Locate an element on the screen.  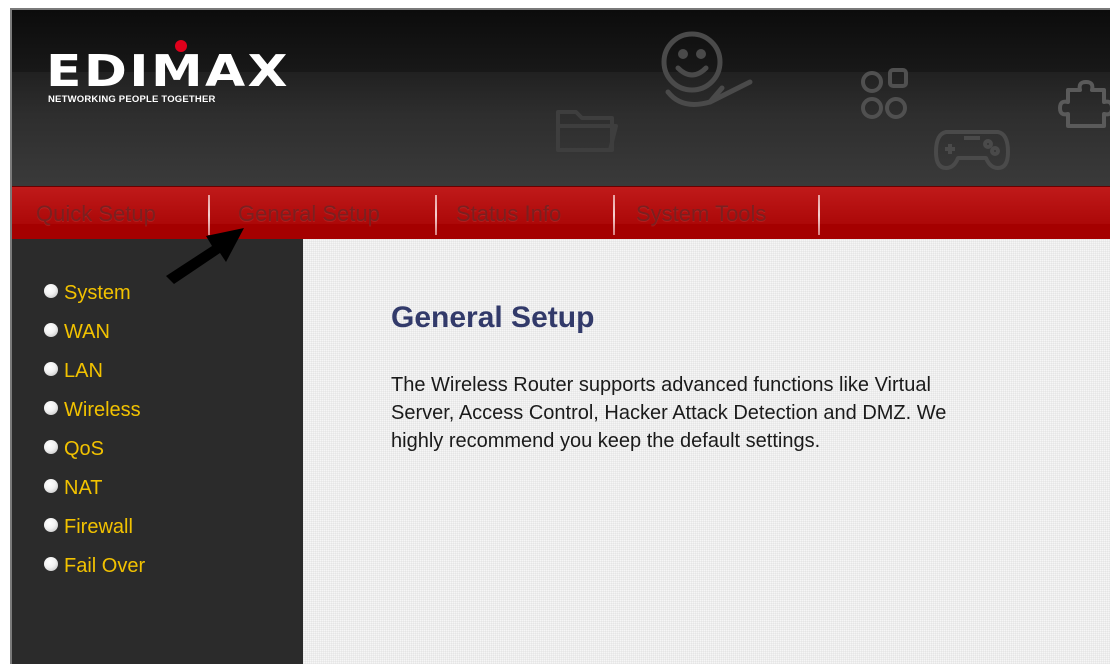
sidebar-item-qos: QoS is located at coordinates (74, 449).